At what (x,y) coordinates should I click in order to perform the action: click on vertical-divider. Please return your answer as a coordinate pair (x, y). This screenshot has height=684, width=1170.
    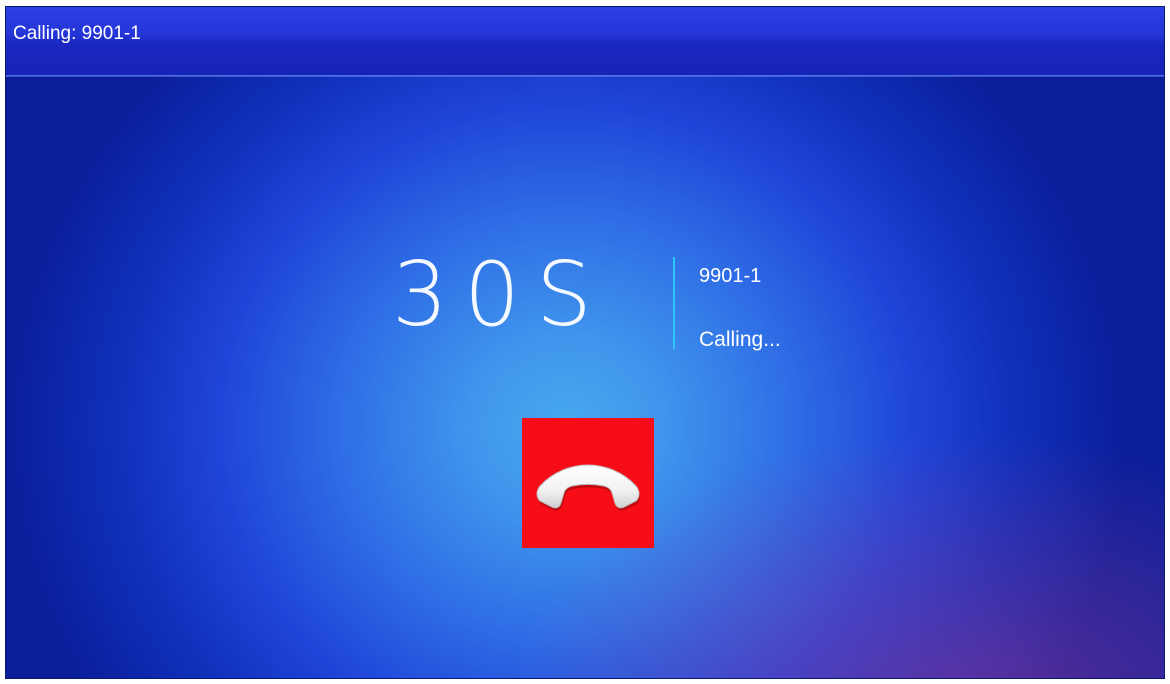
    Looking at the image, I should click on (674, 303).